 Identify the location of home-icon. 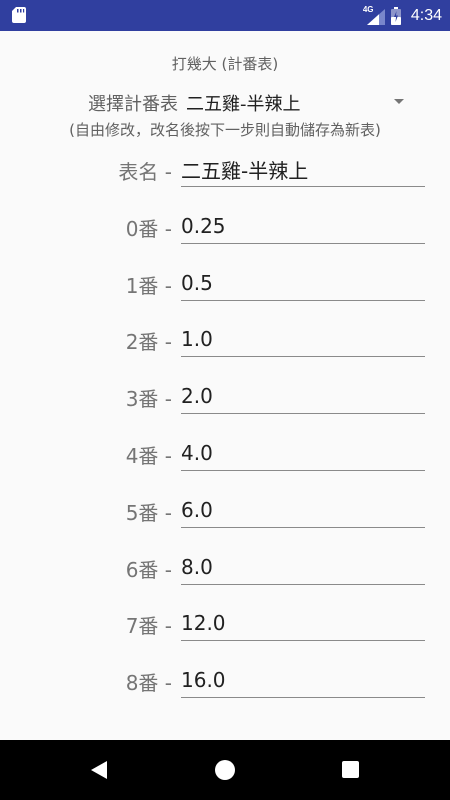
(225, 770).